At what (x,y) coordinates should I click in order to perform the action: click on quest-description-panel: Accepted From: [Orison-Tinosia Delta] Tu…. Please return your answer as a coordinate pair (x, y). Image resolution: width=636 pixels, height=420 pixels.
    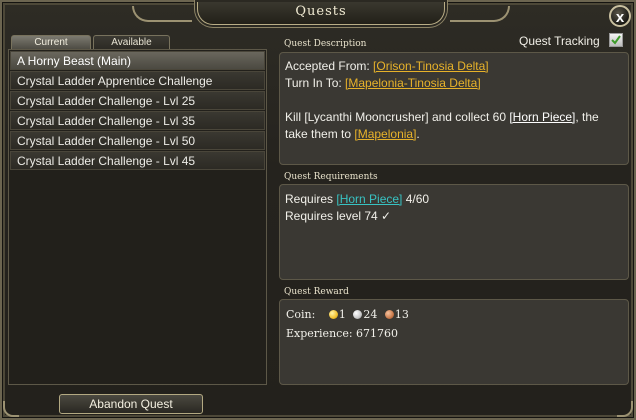
    Looking at the image, I should click on (454, 108).